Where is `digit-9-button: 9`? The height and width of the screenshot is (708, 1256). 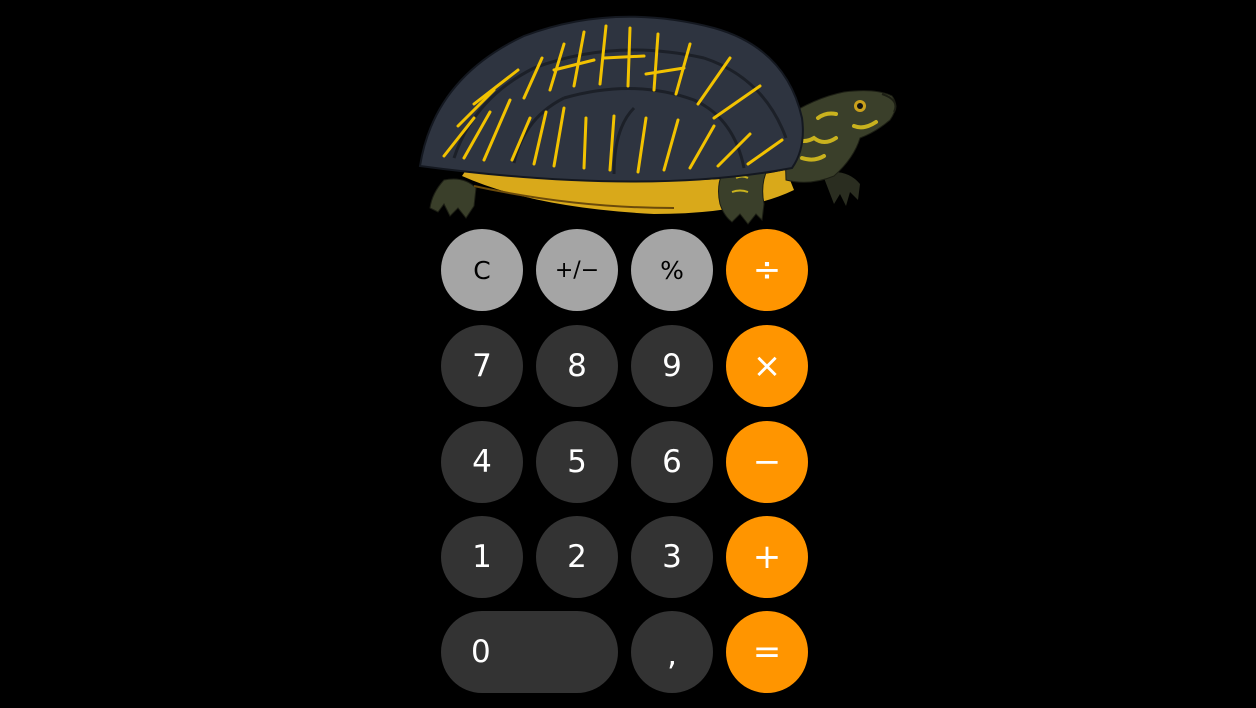
digit-9-button: 9 is located at coordinates (672, 366).